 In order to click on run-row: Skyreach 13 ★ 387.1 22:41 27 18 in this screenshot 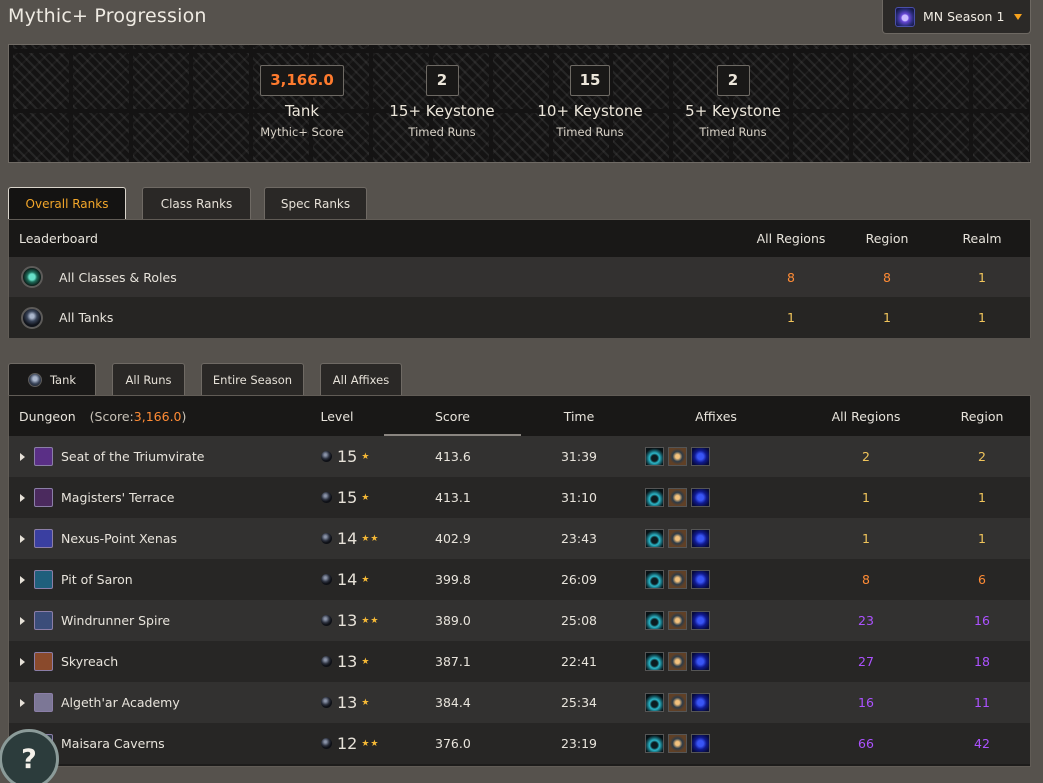, I will do `click(519, 661)`.